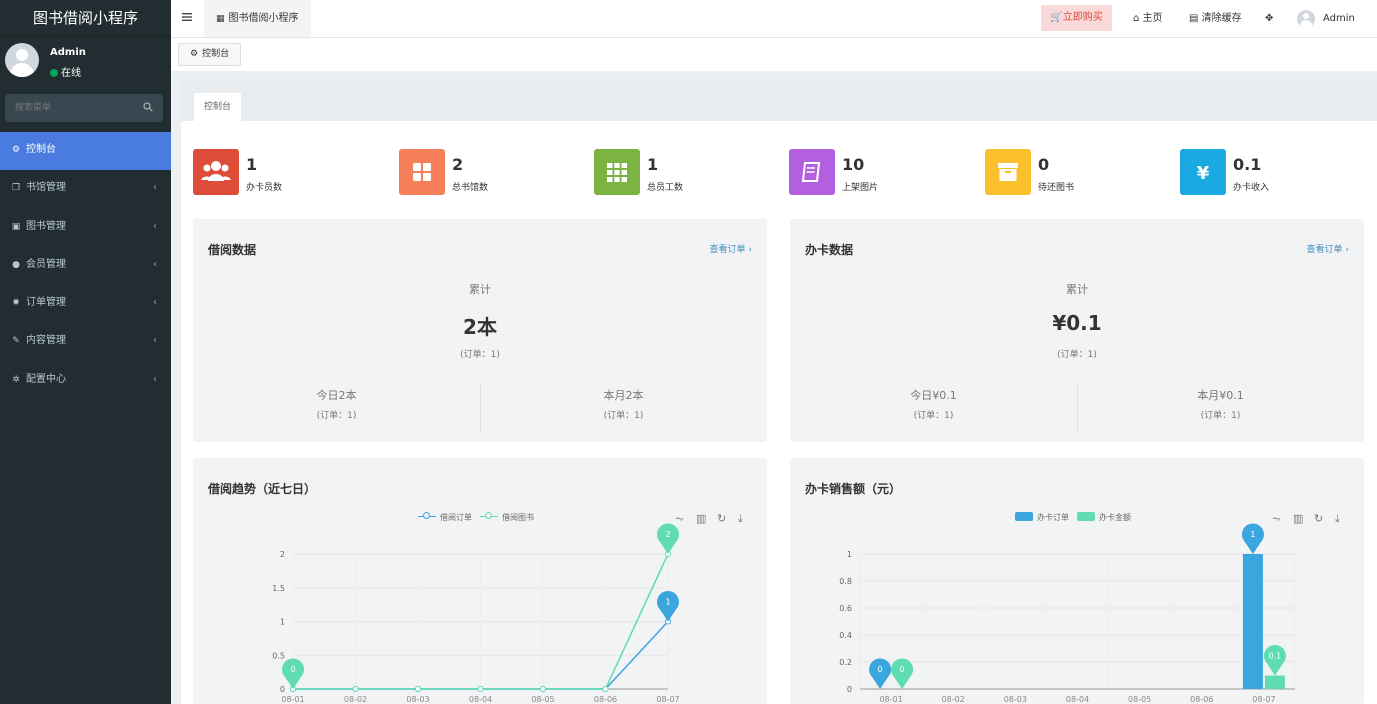 The image size is (1377, 704). What do you see at coordinates (1077, 699) in the screenshot?
I see `x-tick-label: 08-04` at bounding box center [1077, 699].